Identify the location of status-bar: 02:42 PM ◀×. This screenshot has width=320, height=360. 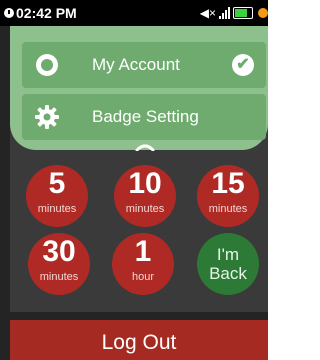
(134, 13).